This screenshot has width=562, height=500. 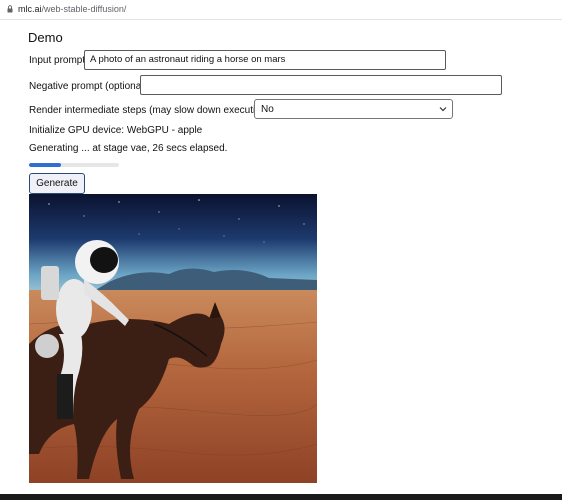 I want to click on negative-prompt-field, so click(x=321, y=85).